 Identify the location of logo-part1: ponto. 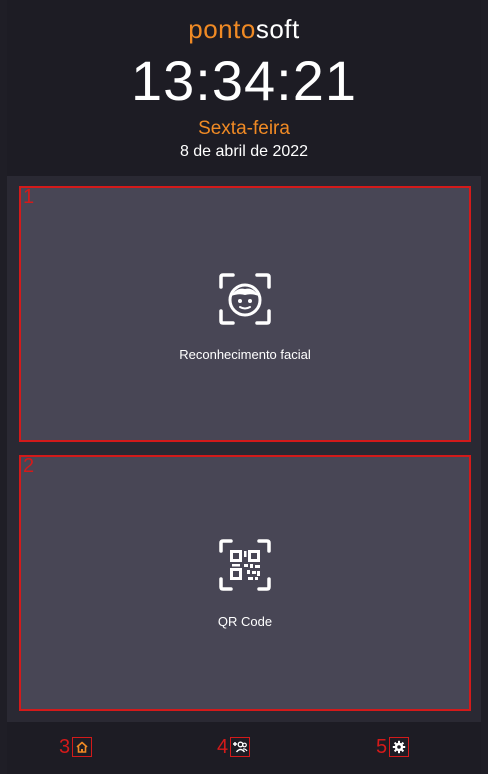
(222, 29).